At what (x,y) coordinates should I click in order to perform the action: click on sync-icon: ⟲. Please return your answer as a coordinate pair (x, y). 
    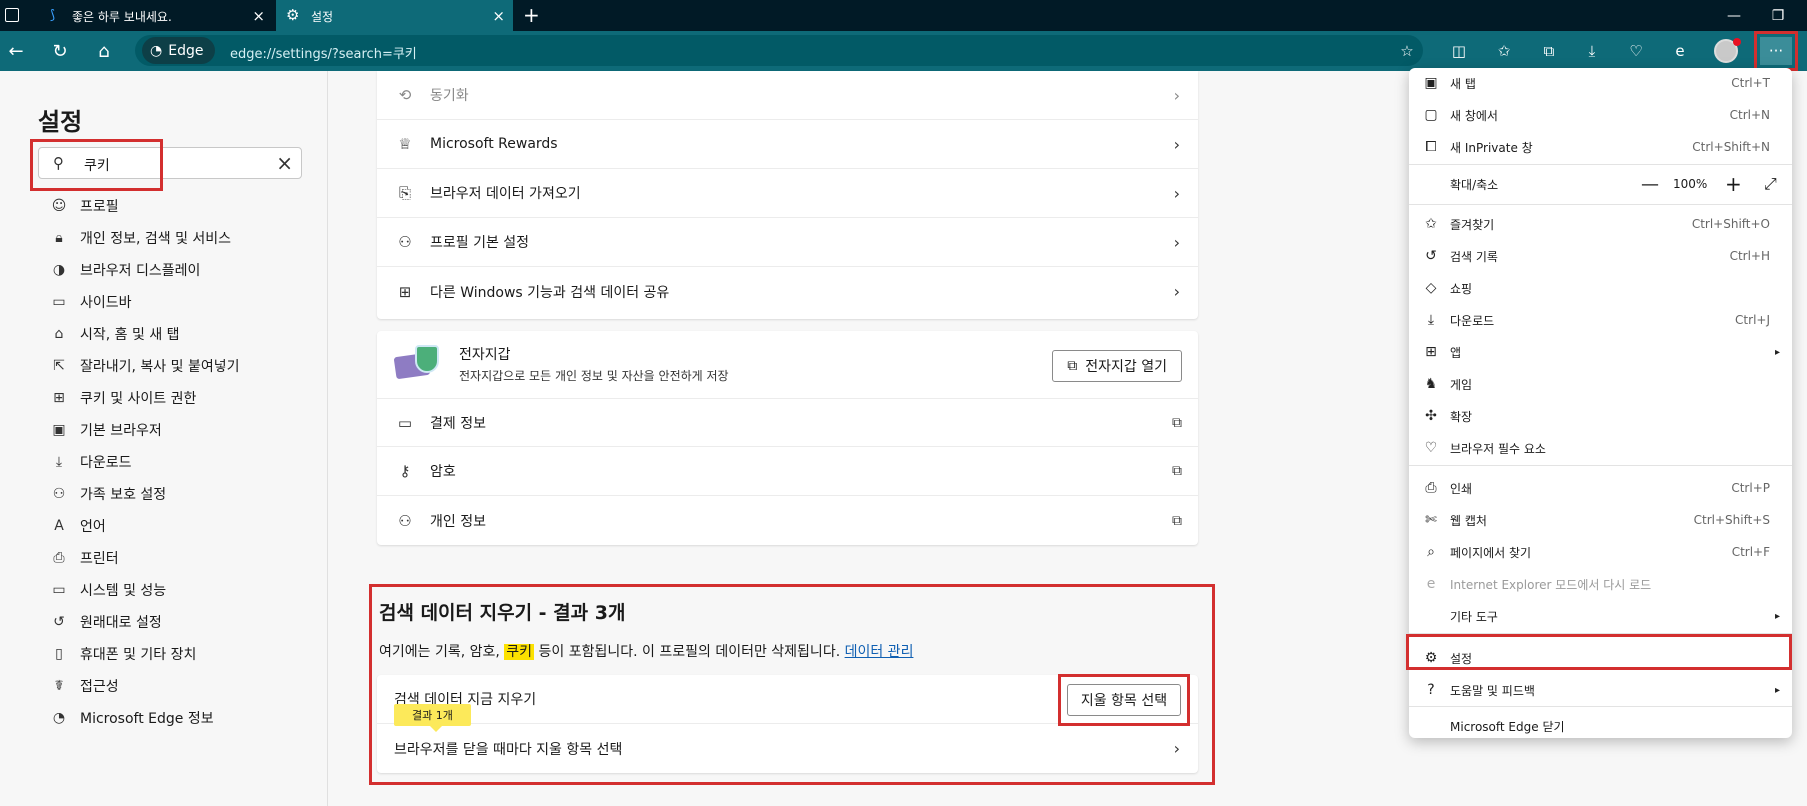
    Looking at the image, I should click on (405, 95).